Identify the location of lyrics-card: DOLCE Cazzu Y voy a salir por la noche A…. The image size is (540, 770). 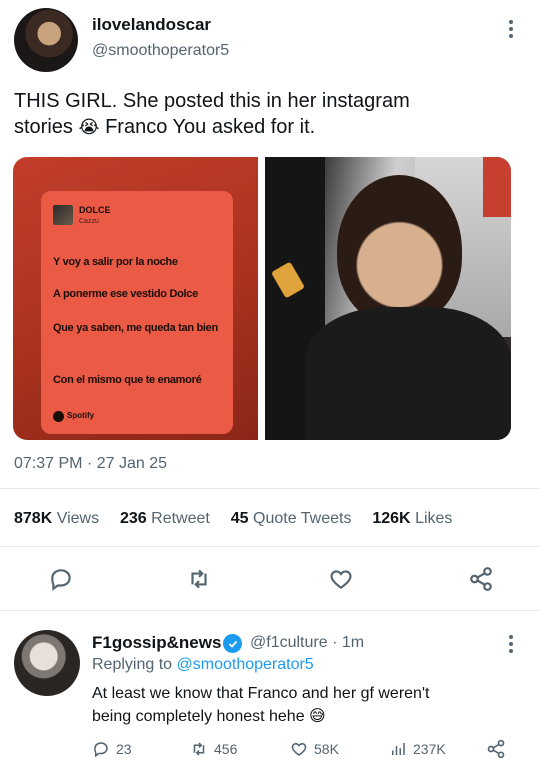
(137, 312).